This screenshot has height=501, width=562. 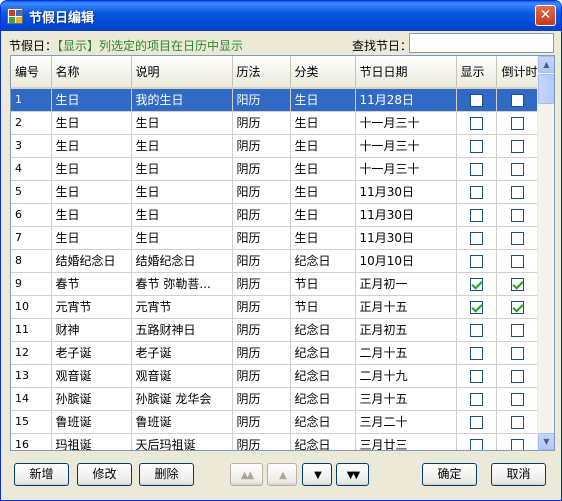 I want to click on cell-desc: 老子诞, so click(x=182, y=353).